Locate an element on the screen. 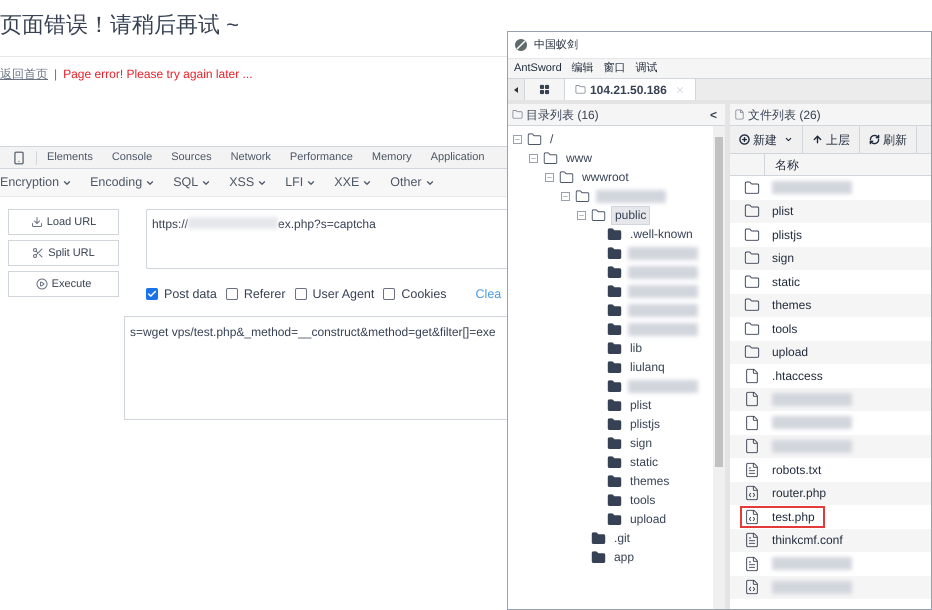  file-row: .htaccess is located at coordinates (786, 375).